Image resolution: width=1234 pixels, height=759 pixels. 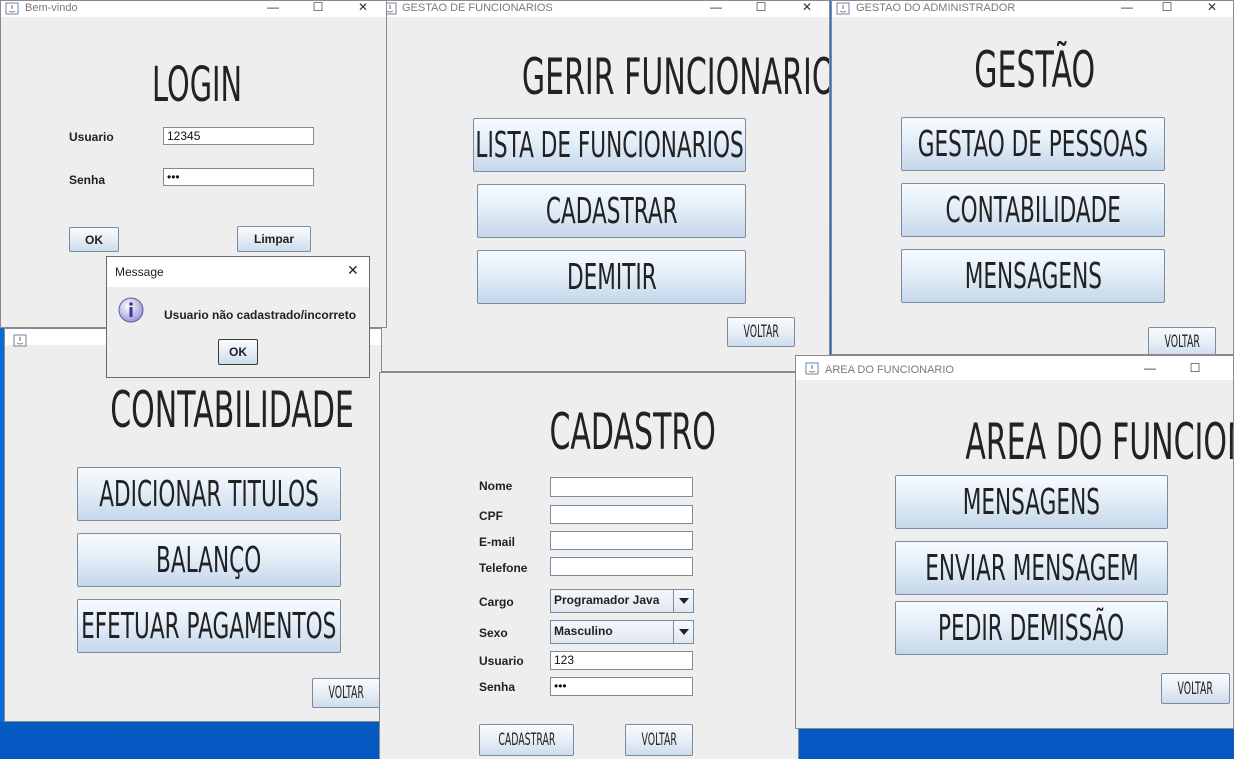 What do you see at coordinates (1033, 210) in the screenshot?
I see `contabilidade-button: CONTABILIDADE` at bounding box center [1033, 210].